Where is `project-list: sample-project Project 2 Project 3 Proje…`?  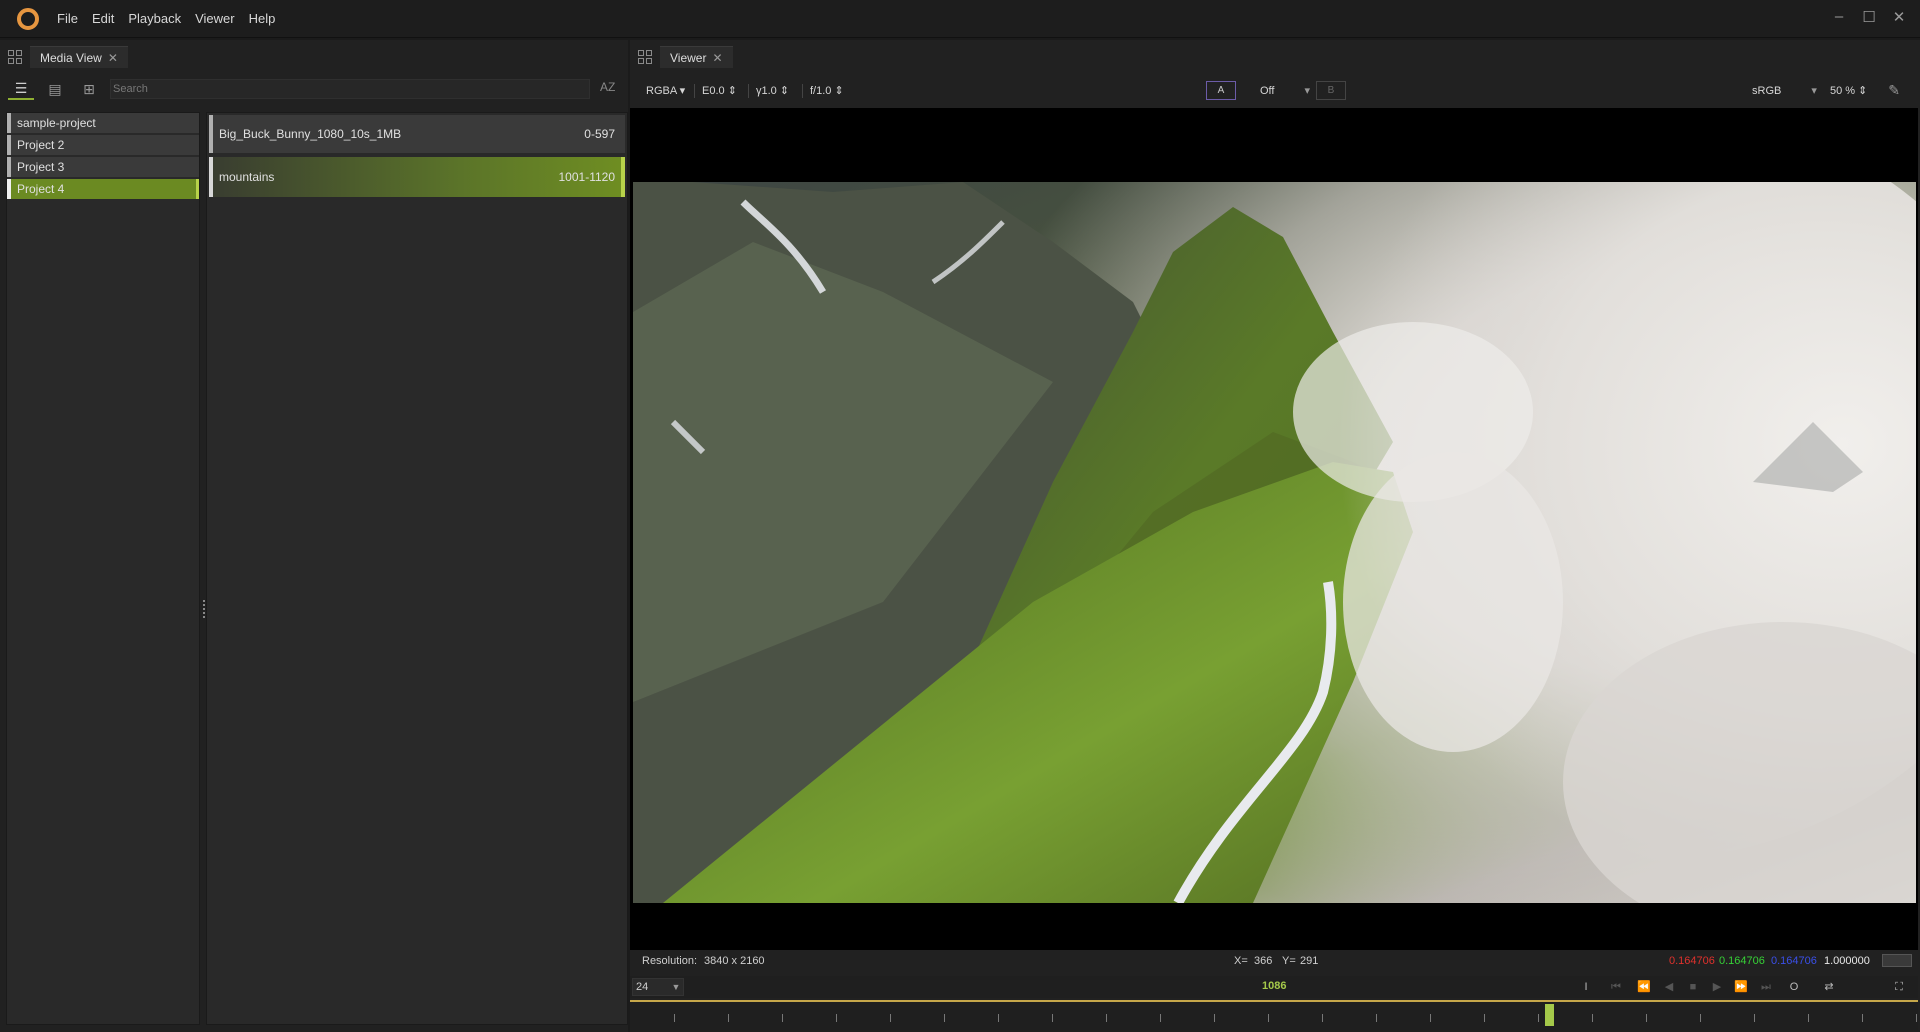
project-list: sample-project Project 2 Project 3 Proje… is located at coordinates (103, 568).